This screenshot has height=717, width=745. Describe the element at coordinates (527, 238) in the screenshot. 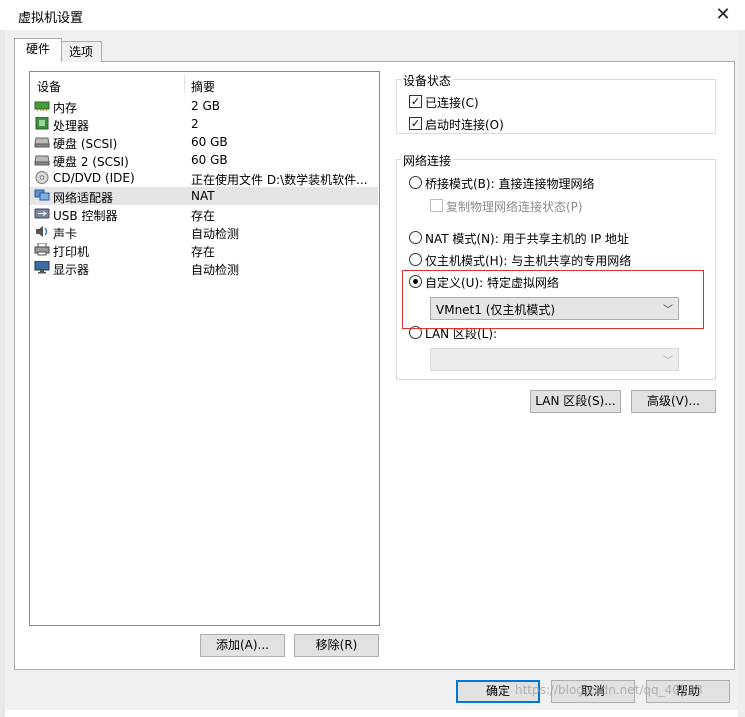

I see `nat-label: NAT 模式(N): 用于共享主机的 IP 地址` at that location.